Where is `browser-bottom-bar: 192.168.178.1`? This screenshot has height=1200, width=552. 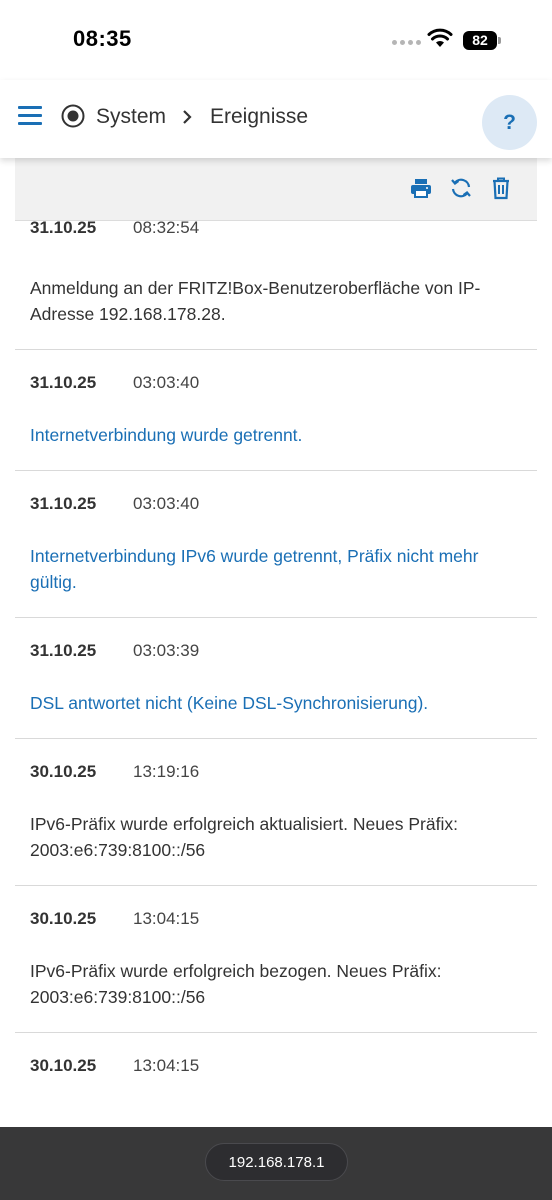 browser-bottom-bar: 192.168.178.1 is located at coordinates (276, 1163).